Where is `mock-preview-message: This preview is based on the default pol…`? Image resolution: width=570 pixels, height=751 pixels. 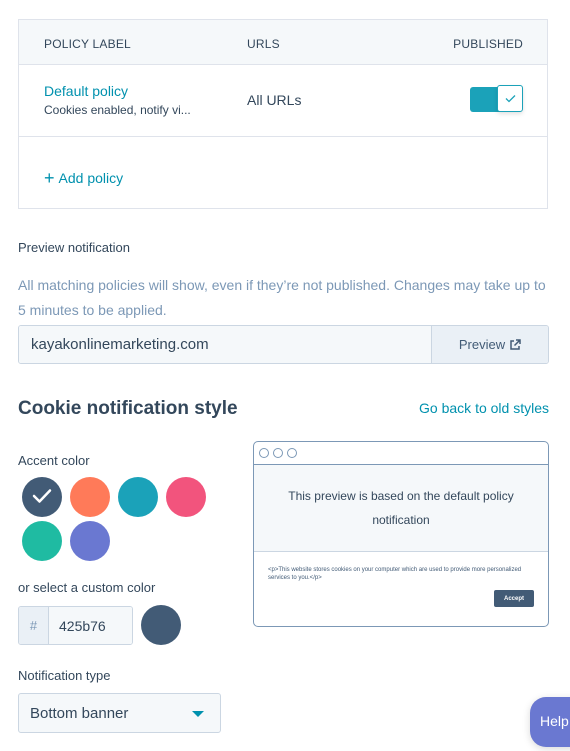
mock-preview-message: This preview is based on the default pol… is located at coordinates (401, 508).